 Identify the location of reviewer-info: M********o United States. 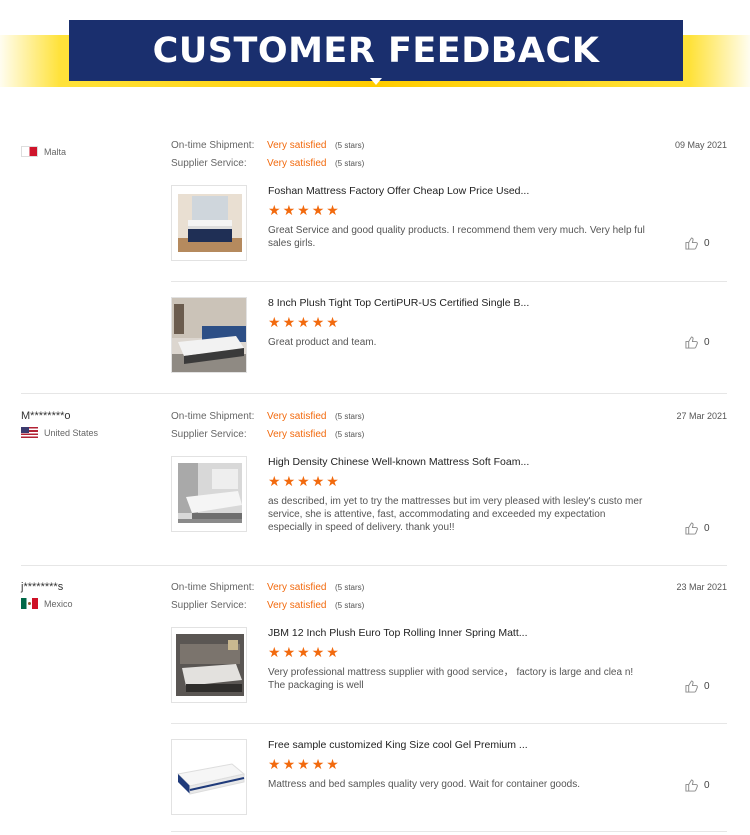
(91, 416).